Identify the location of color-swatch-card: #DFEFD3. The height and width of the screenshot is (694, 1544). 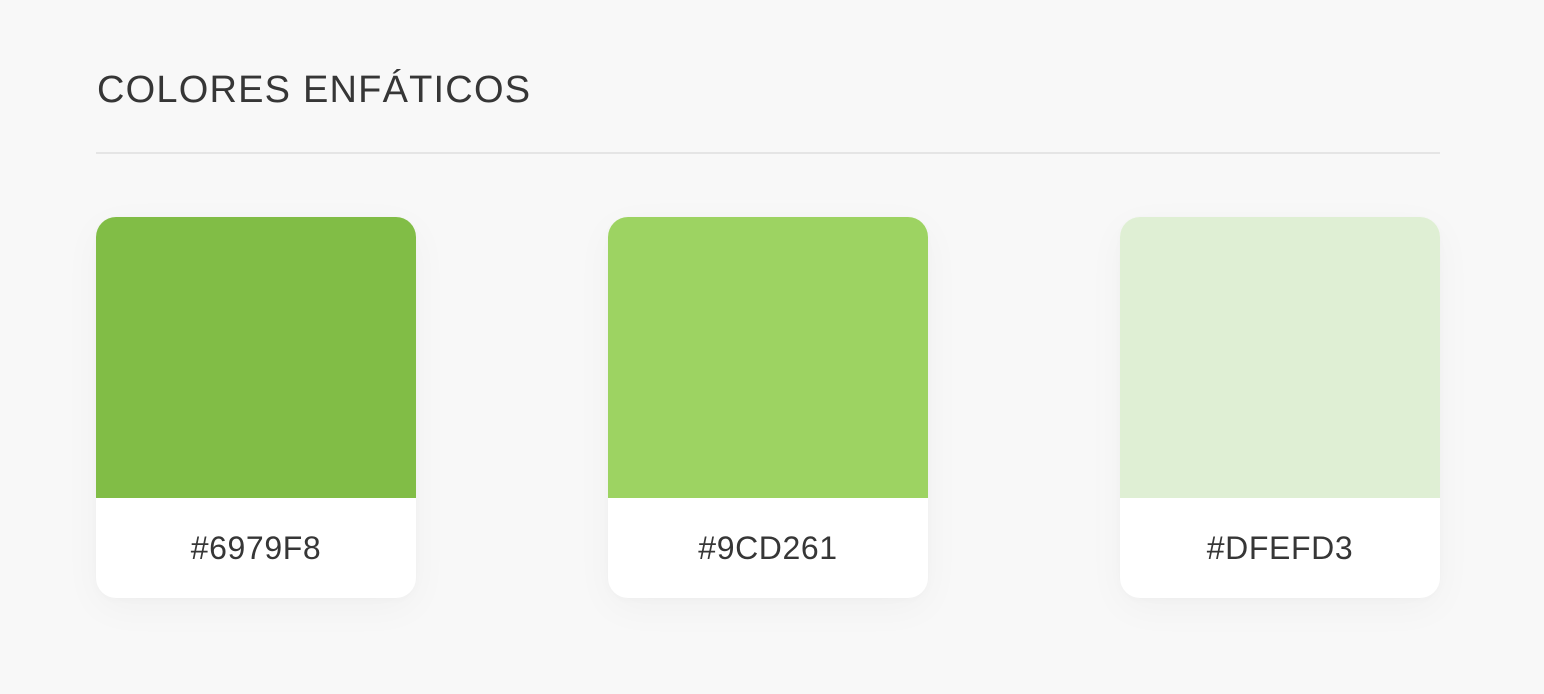
(1280, 407).